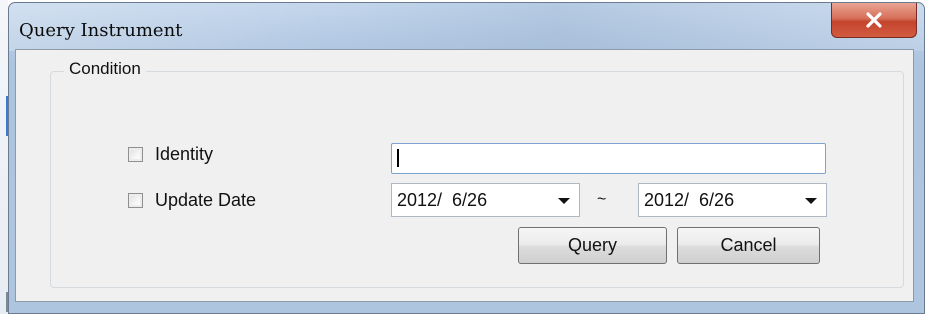 Image resolution: width=925 pixels, height=314 pixels. I want to click on cancel-button: Cancel, so click(748, 245).